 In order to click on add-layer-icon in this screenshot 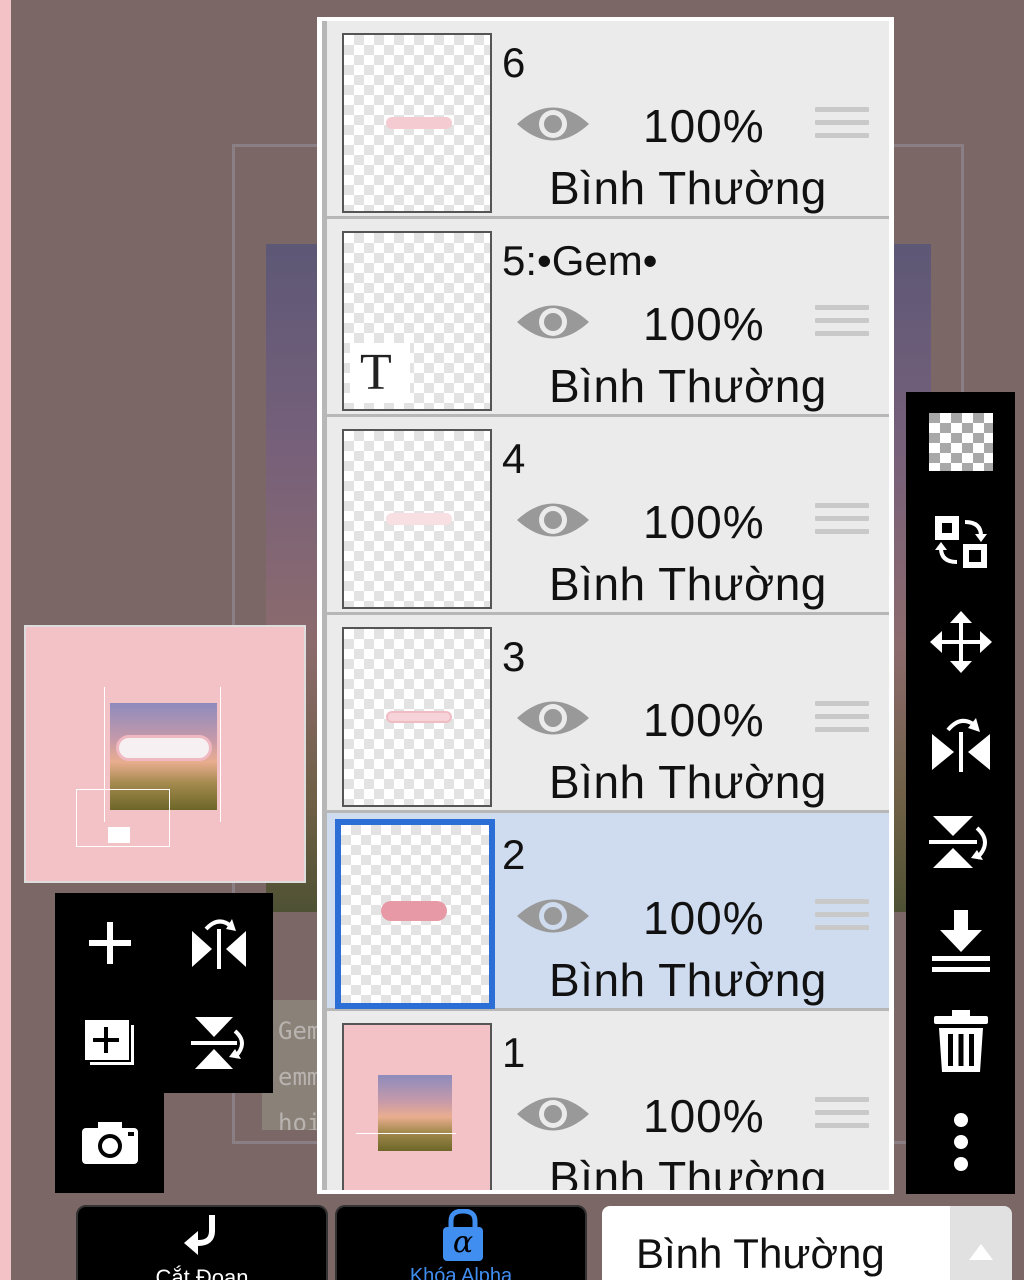, I will do `click(109, 943)`.